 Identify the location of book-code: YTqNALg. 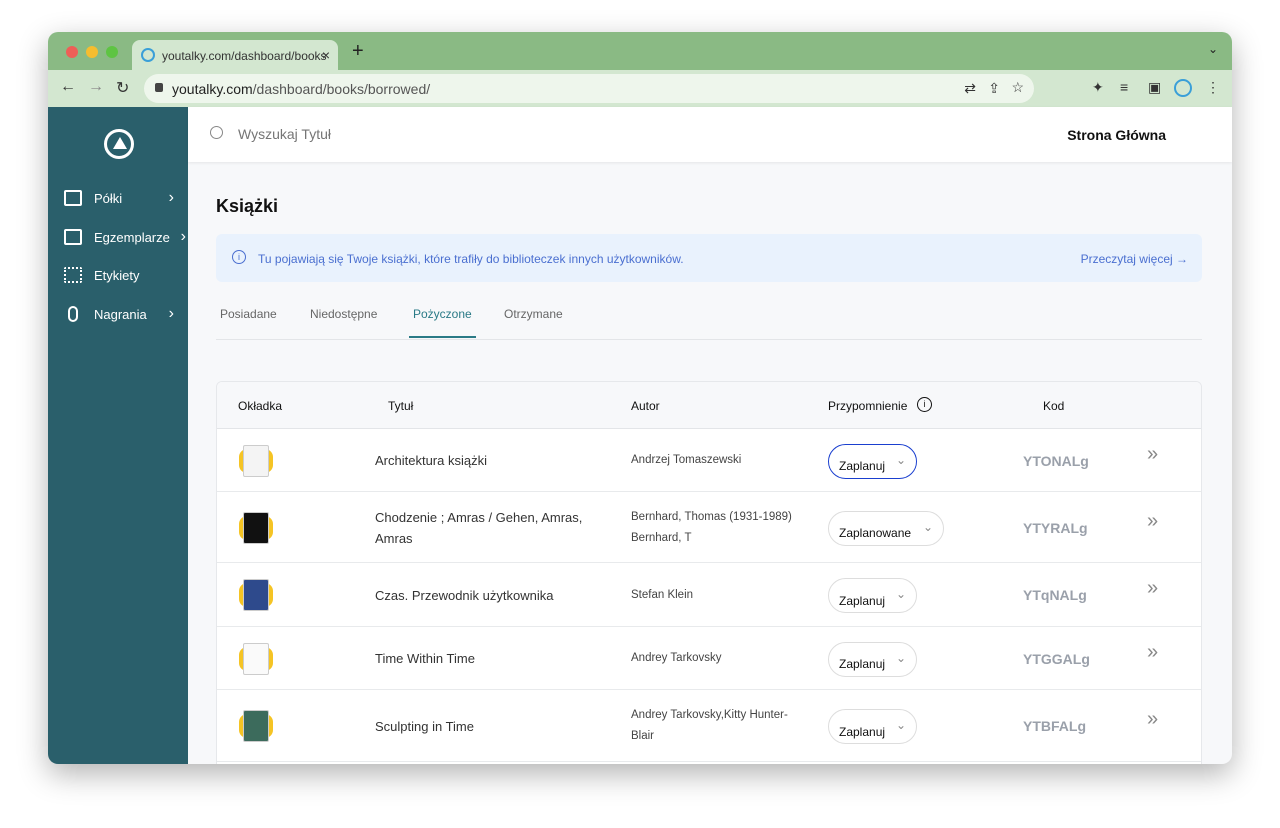
(1055, 595).